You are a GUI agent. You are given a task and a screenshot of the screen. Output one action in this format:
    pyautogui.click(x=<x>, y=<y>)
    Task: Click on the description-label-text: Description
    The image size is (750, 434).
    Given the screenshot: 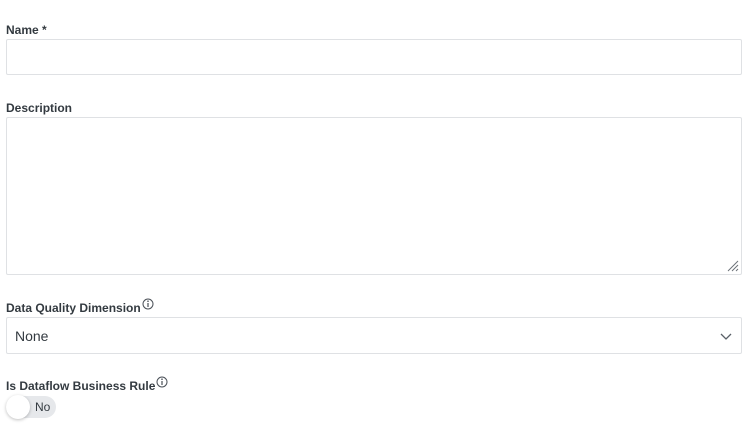 What is the action you would take?
    pyautogui.click(x=39, y=108)
    